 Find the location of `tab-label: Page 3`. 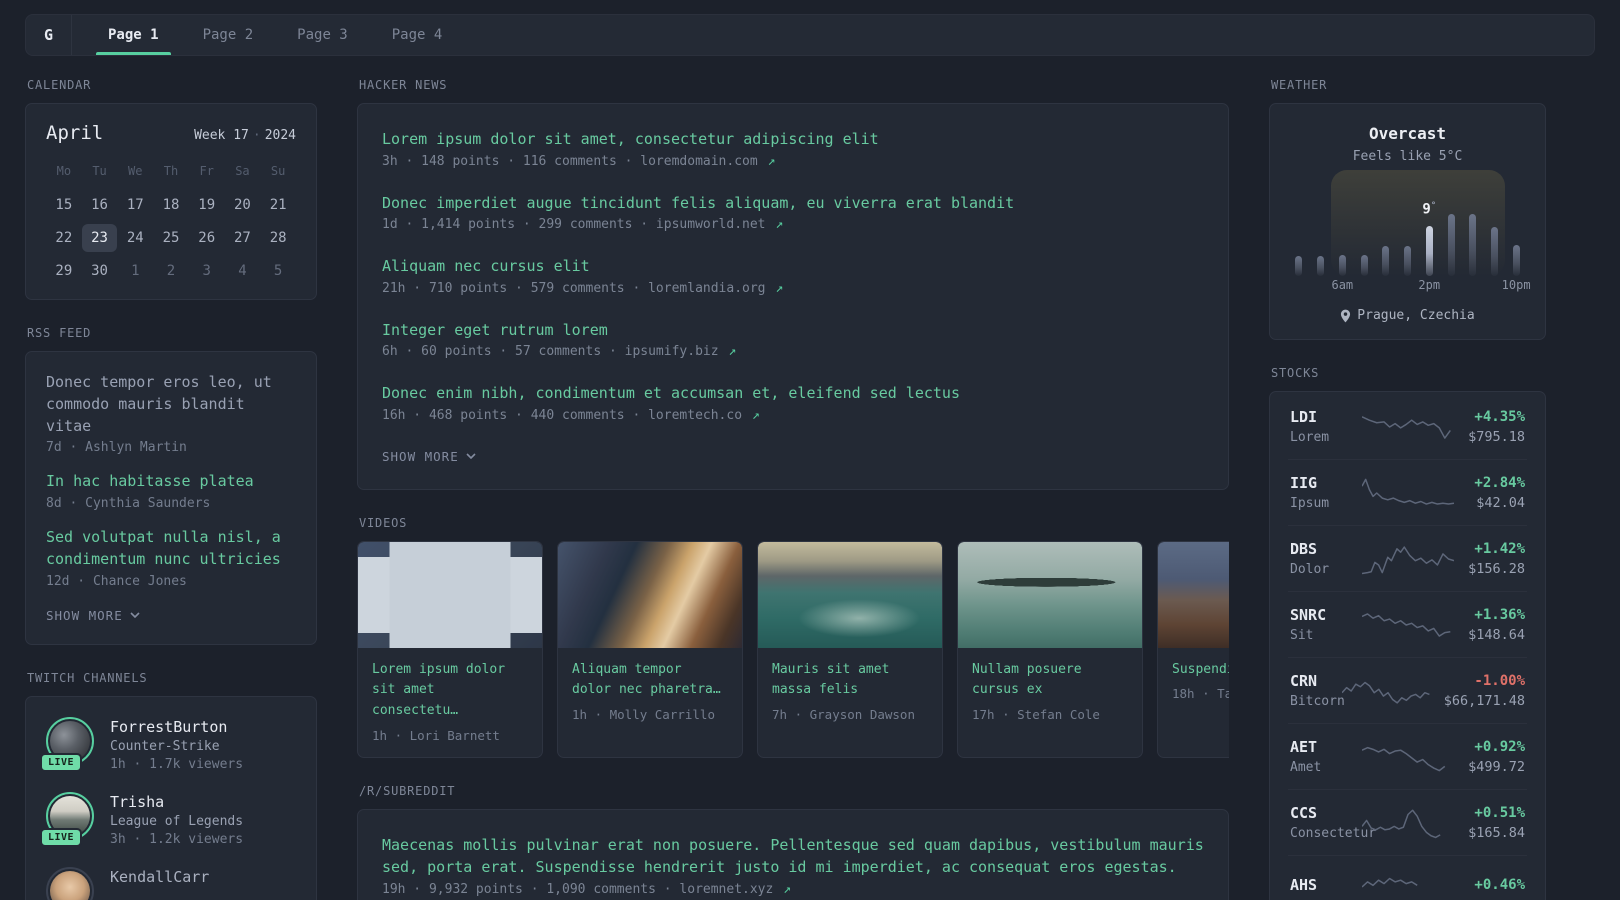

tab-label: Page 3 is located at coordinates (322, 35).